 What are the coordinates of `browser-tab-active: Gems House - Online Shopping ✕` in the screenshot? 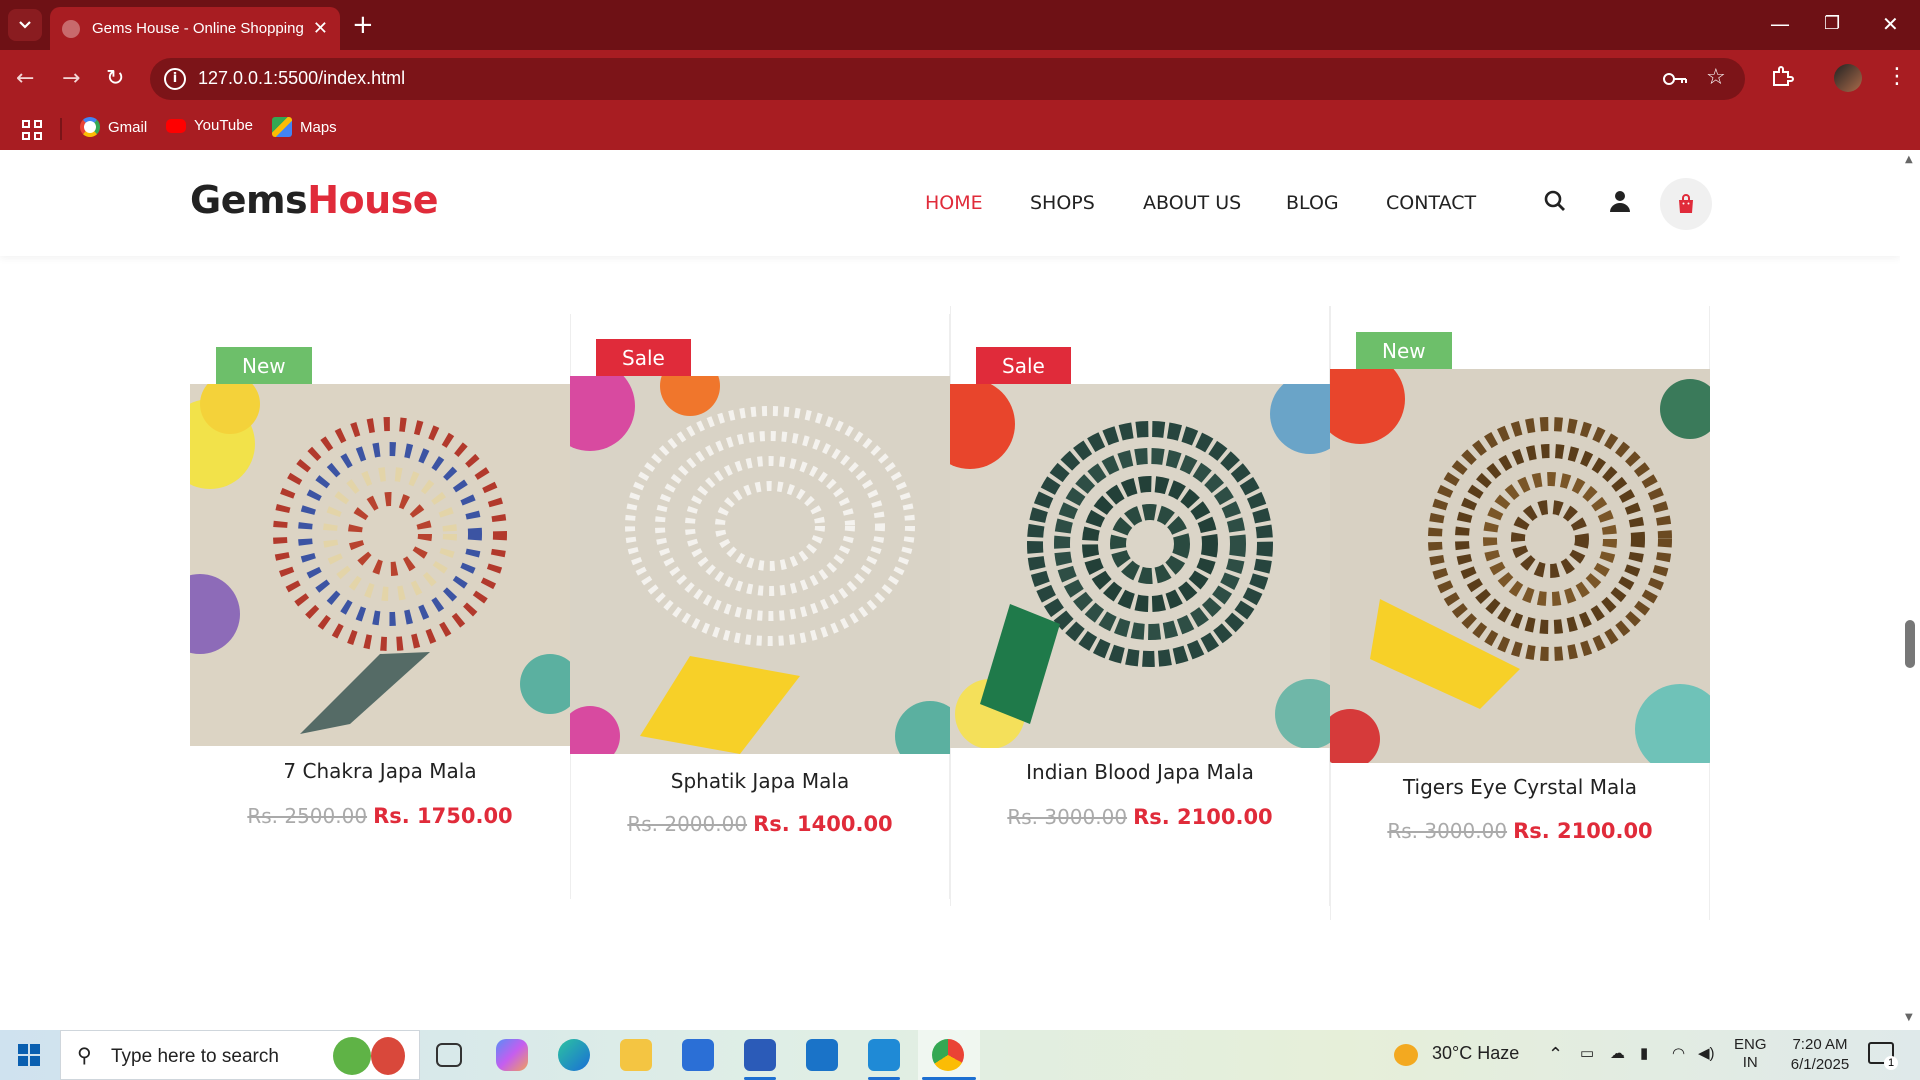 It's located at (195, 28).